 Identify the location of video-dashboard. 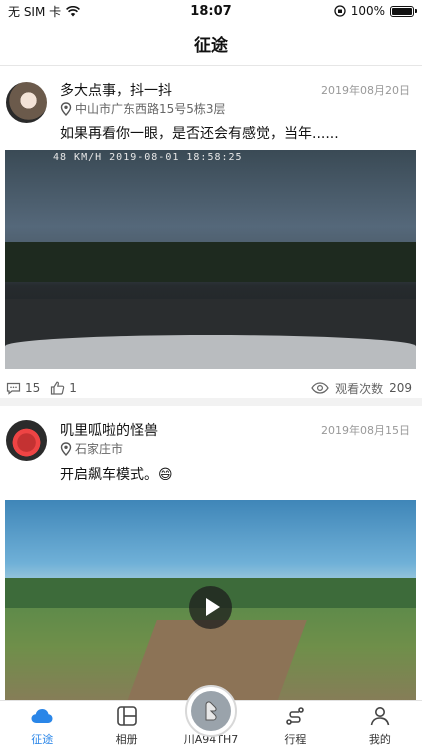
(210, 352).